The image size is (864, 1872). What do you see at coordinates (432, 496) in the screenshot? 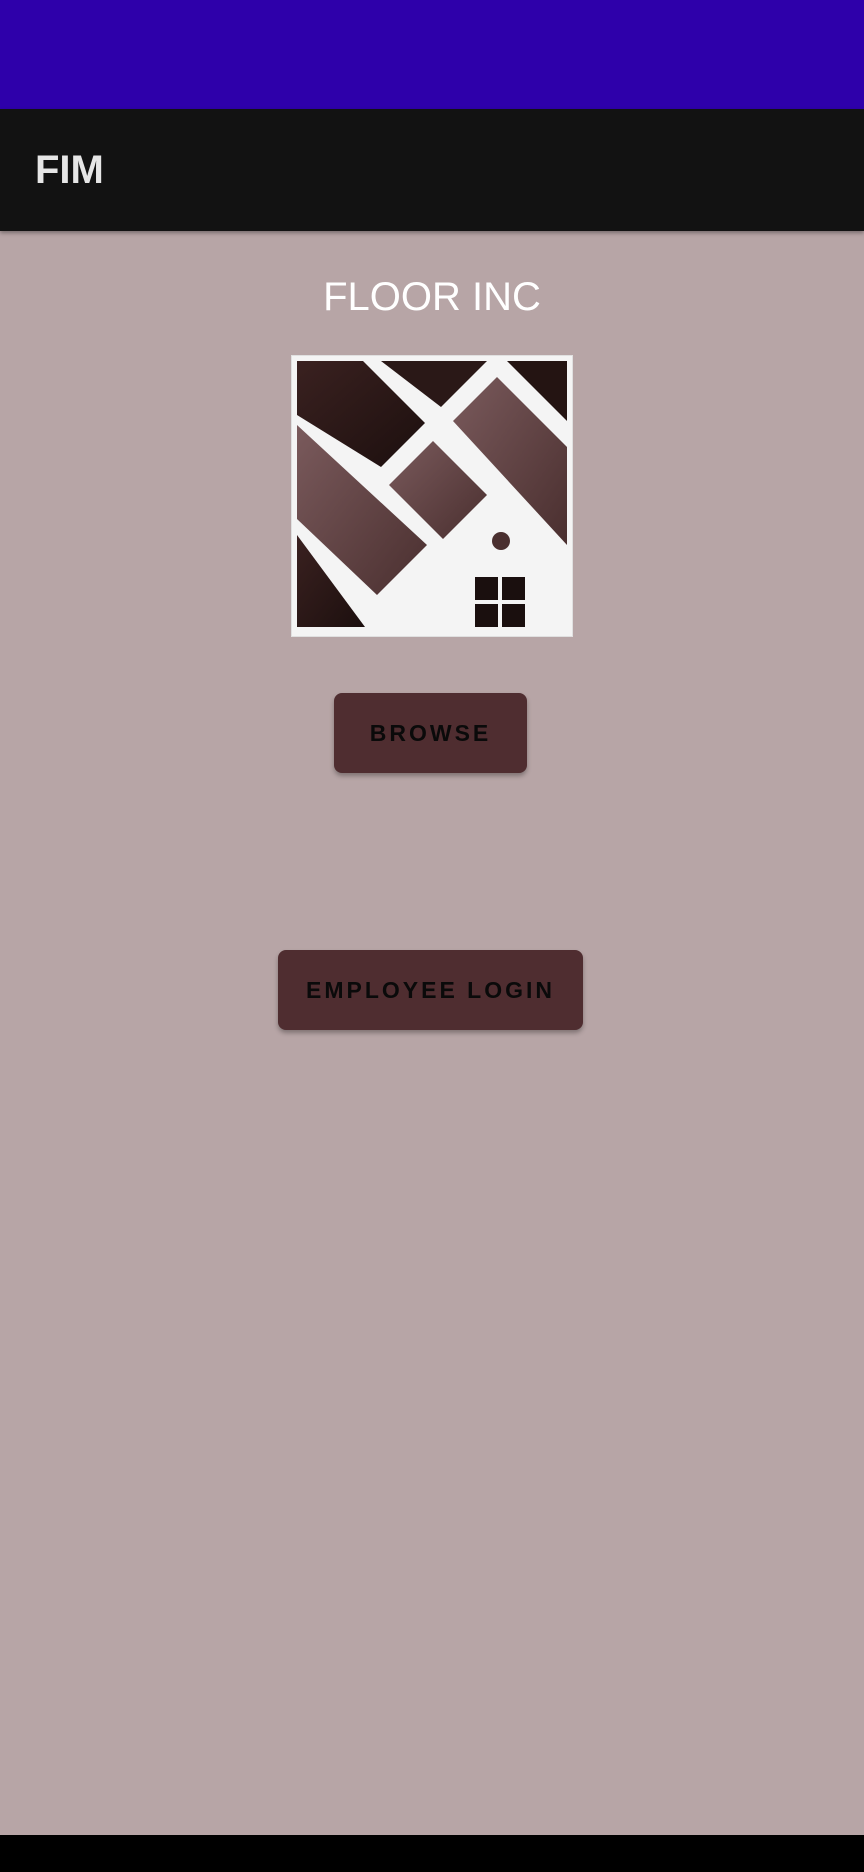
I see `house-floor-tiles-logo-icon` at bounding box center [432, 496].